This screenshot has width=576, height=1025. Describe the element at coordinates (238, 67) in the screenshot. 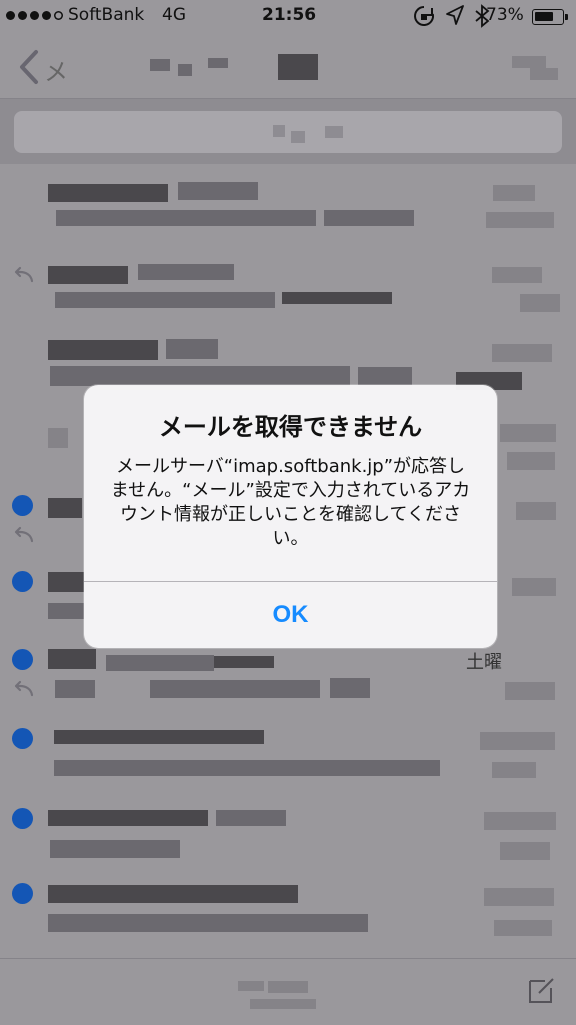

I see `obscured-navigation-title` at that location.